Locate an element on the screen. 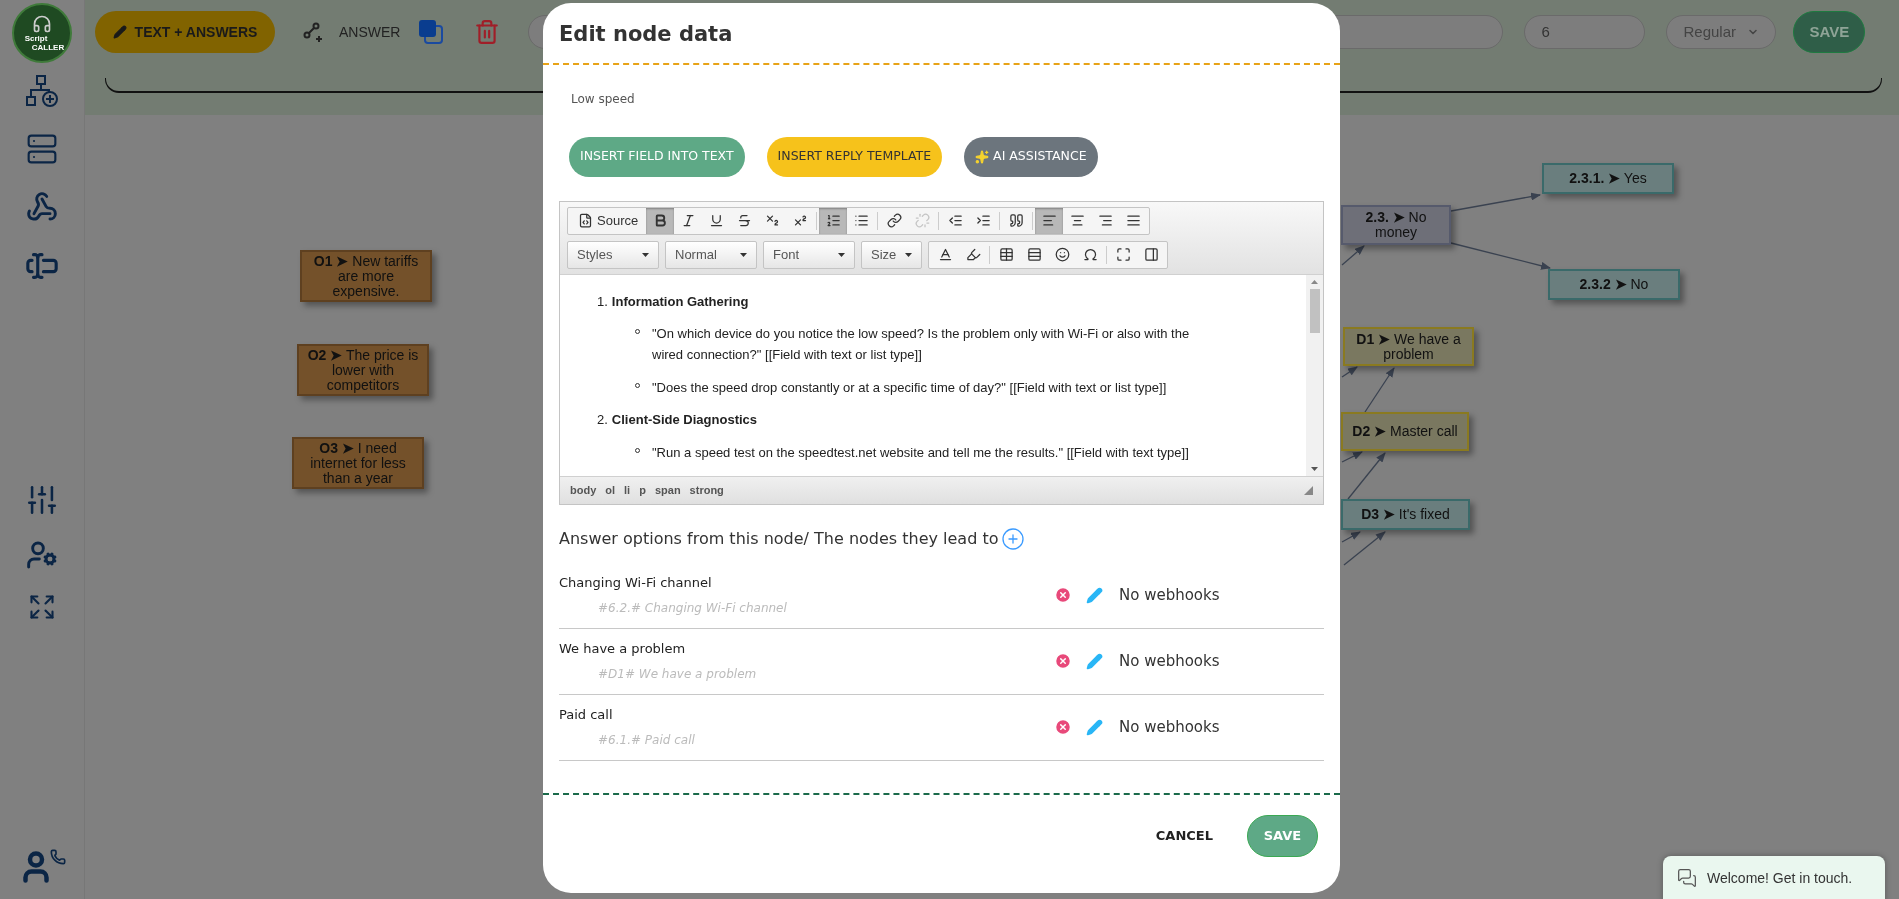 This screenshot has height=899, width=1899. chat-icon is located at coordinates (1687, 878).